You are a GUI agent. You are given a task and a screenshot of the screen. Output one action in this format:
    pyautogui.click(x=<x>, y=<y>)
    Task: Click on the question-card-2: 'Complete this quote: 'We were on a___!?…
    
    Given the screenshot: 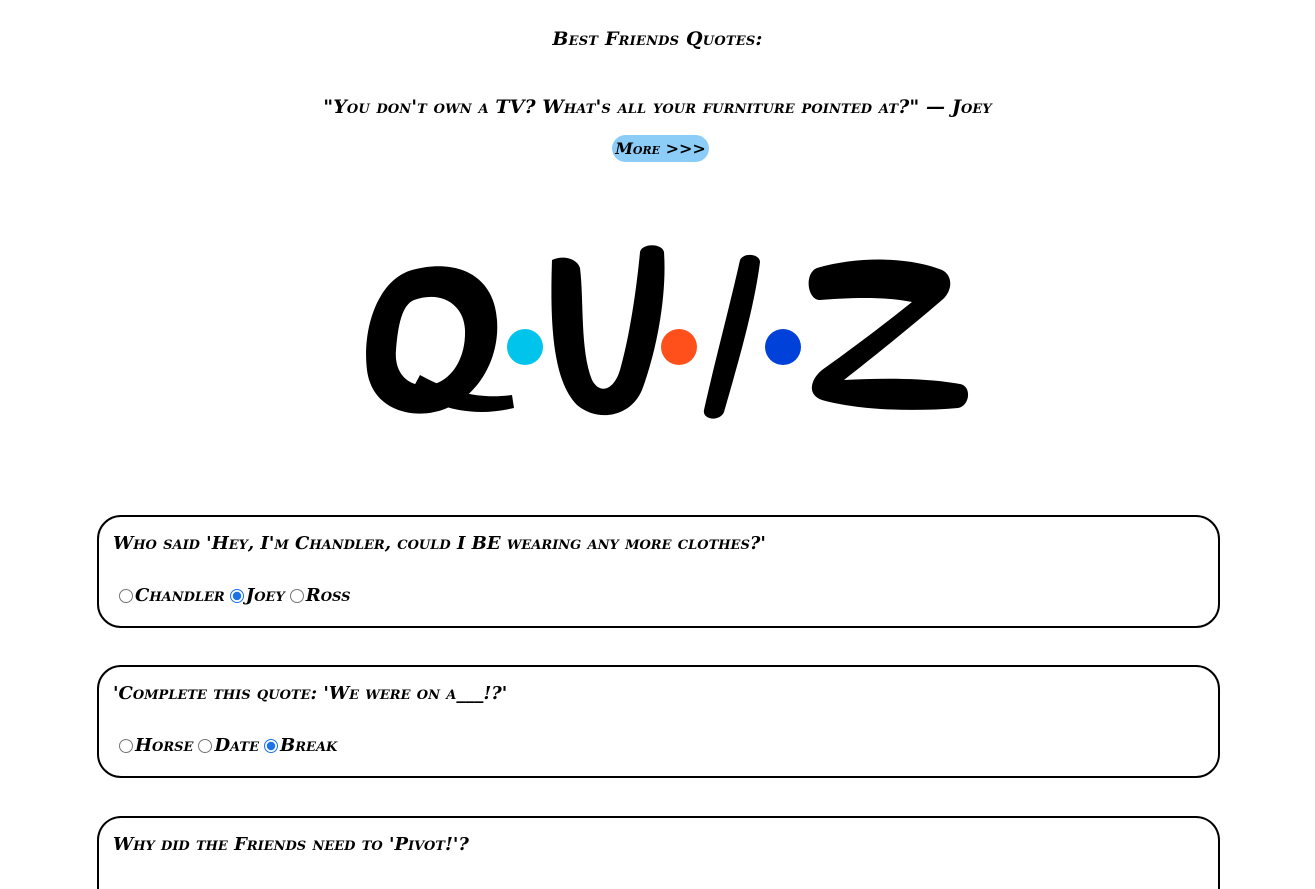 What is the action you would take?
    pyautogui.click(x=658, y=721)
    